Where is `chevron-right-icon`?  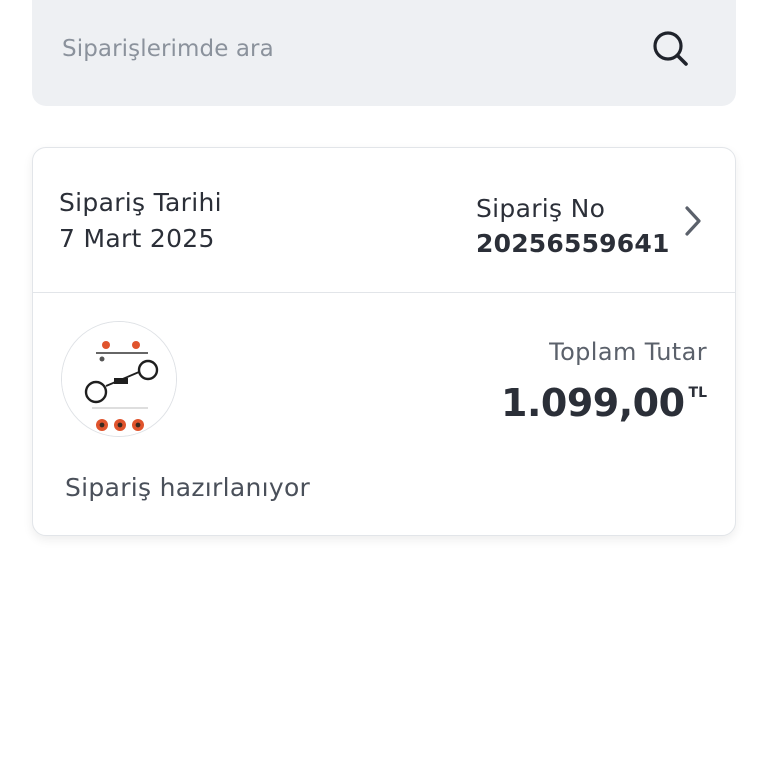 chevron-right-icon is located at coordinates (693, 221).